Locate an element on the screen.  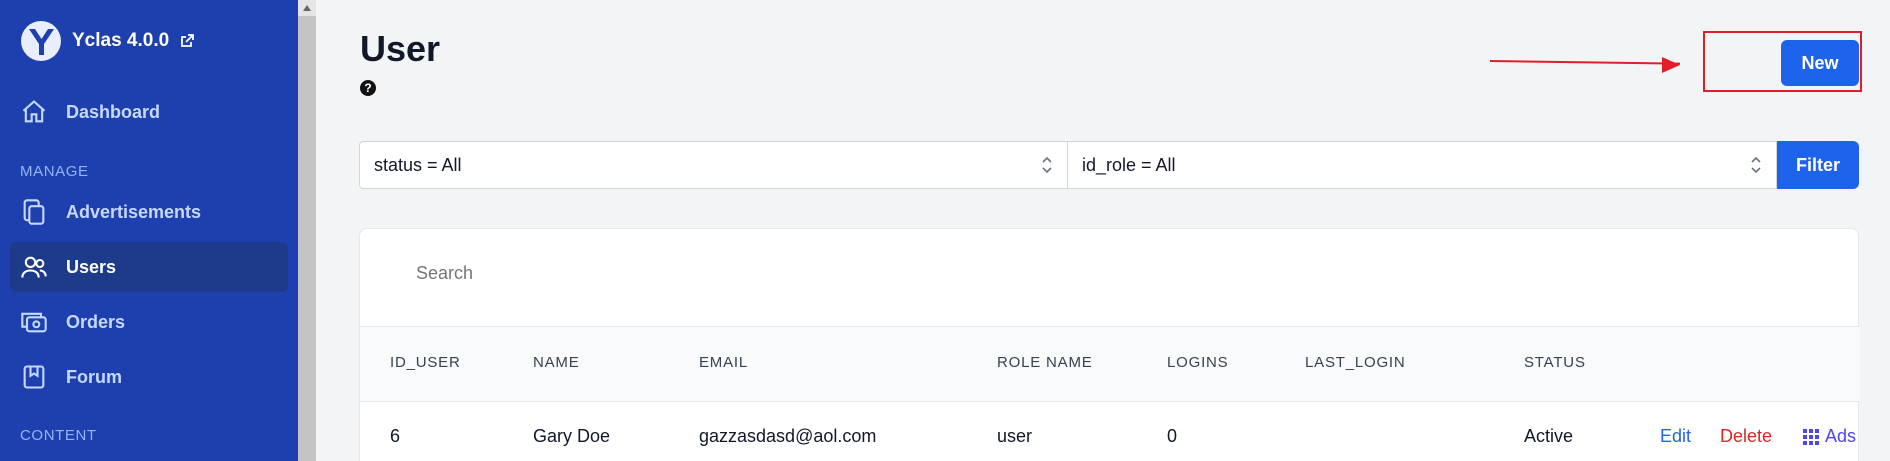
column-header-status: STATUS is located at coordinates (1555, 362).